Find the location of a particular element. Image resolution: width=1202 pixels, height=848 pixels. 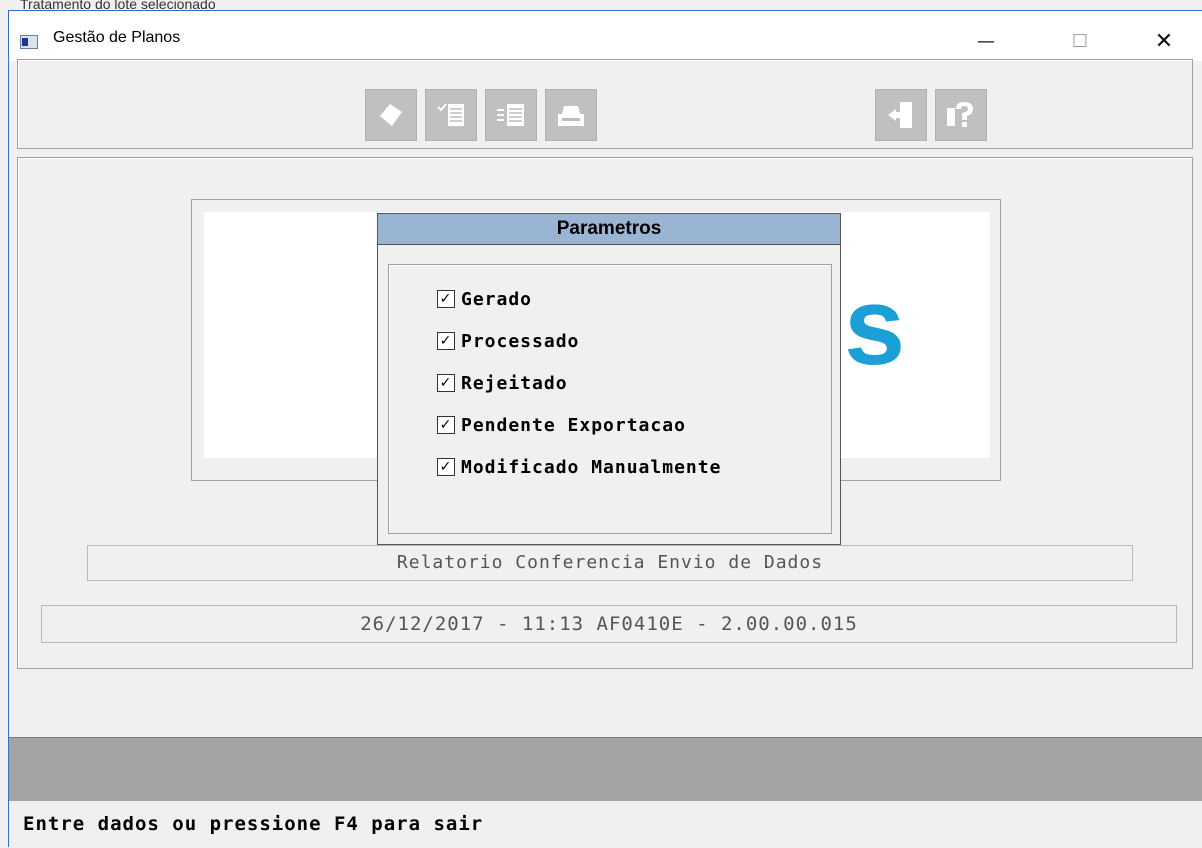

checkbox-rejeitado: ✓ is located at coordinates (446, 383).